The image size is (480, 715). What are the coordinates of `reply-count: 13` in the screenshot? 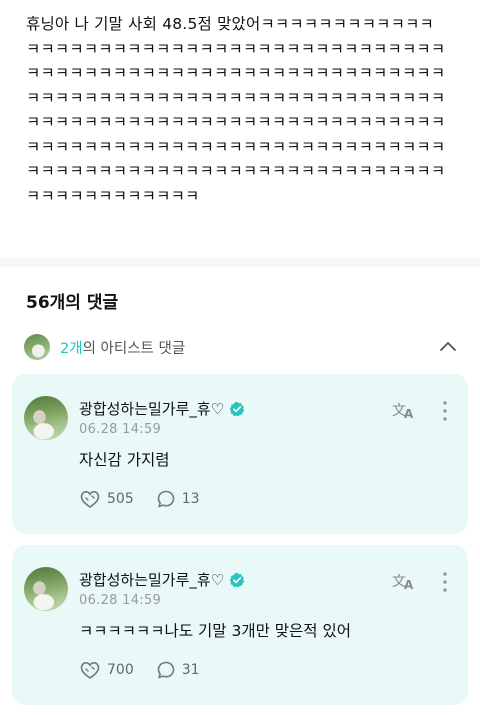 It's located at (190, 499).